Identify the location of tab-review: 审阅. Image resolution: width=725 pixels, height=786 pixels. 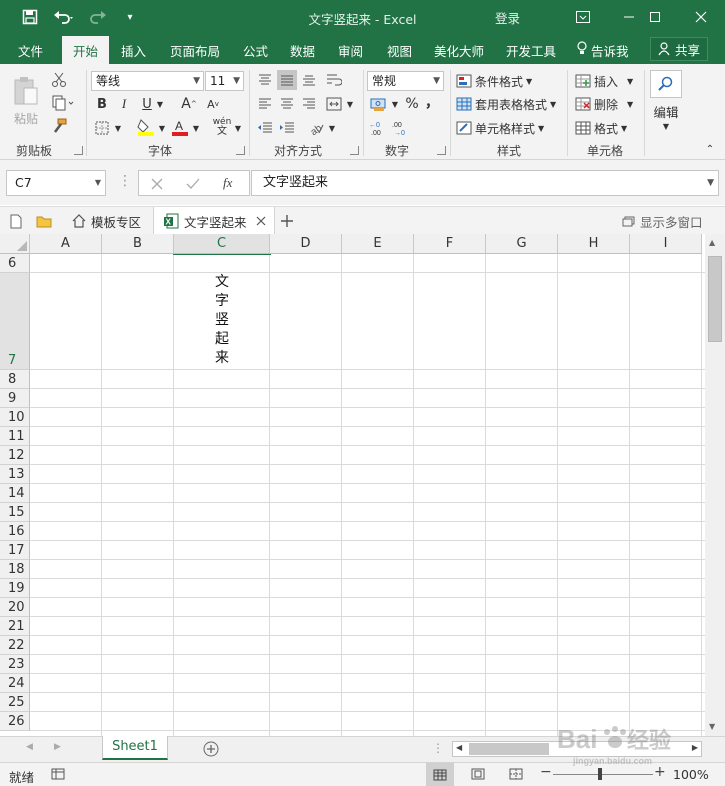
(350, 50).